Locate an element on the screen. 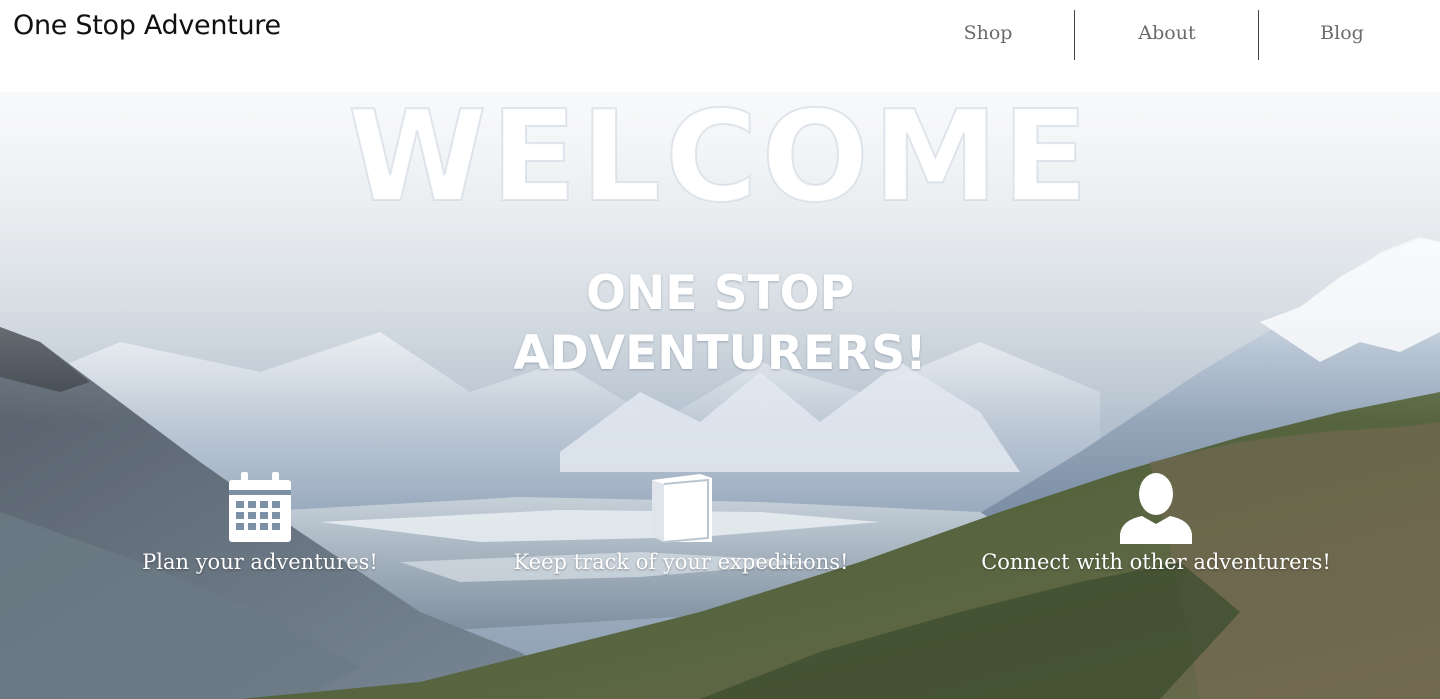  nav-shop-link: Shop is located at coordinates (988, 33).